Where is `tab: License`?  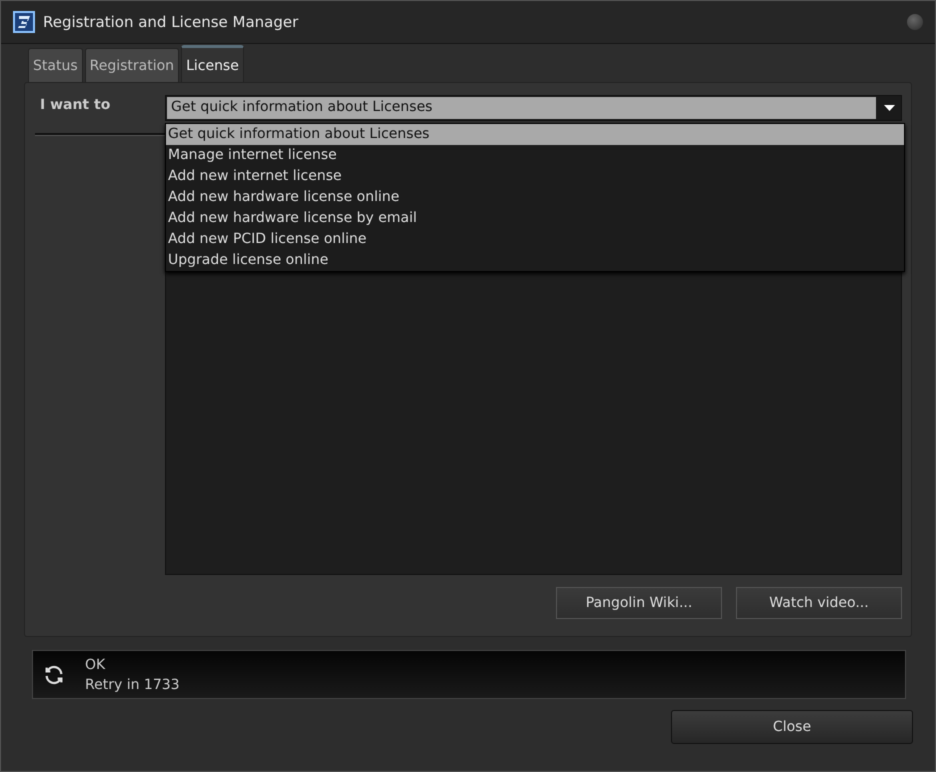
tab: License is located at coordinates (212, 64).